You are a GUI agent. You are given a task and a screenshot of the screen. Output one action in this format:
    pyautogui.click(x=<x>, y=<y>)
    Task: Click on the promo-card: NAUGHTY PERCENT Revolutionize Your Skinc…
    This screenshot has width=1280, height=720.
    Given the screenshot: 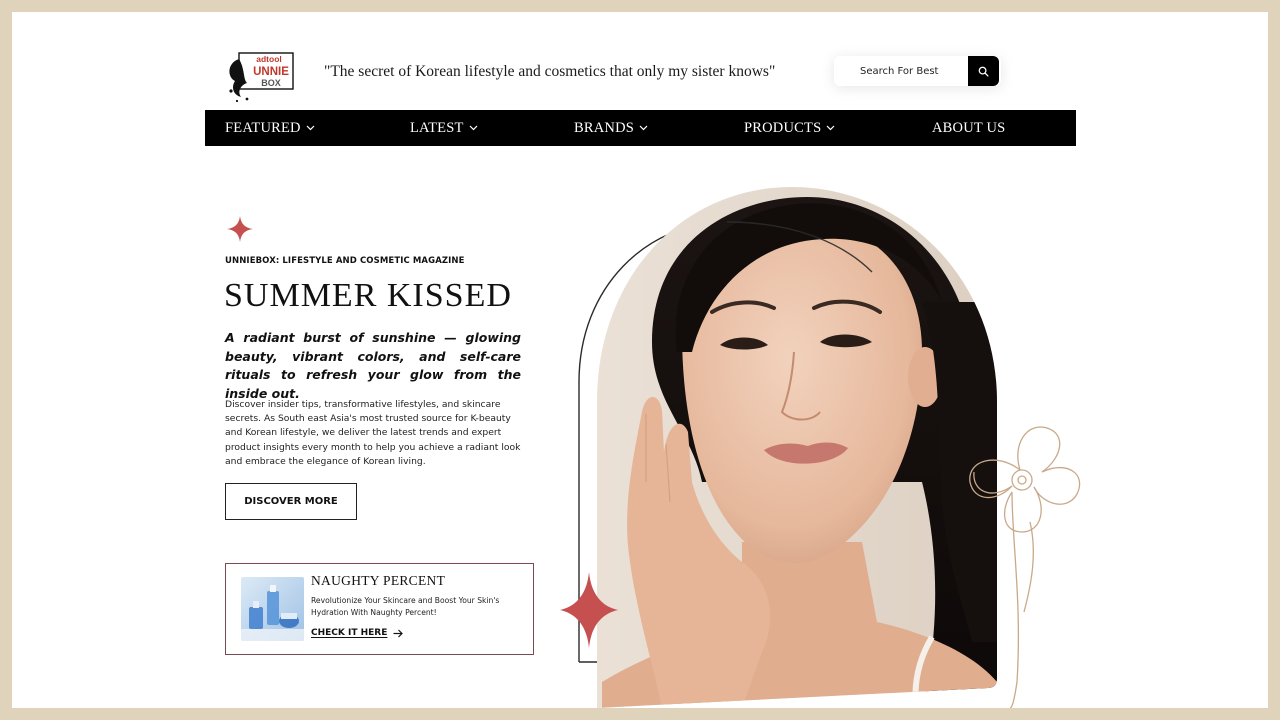 What is the action you would take?
    pyautogui.click(x=379, y=609)
    